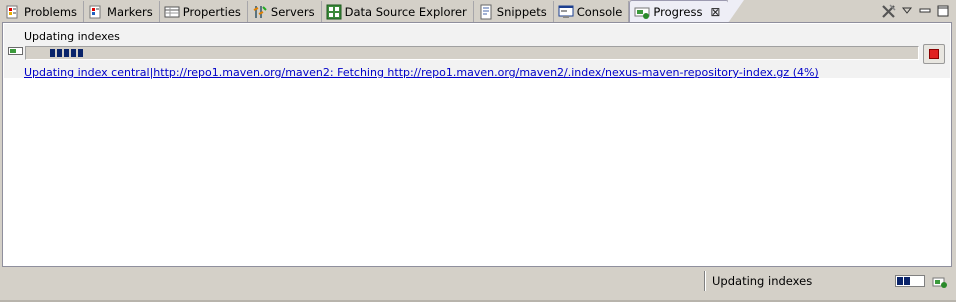 Image resolution: width=956 pixels, height=302 pixels. Describe the element at coordinates (566, 11) in the screenshot. I see `console-icon` at that location.